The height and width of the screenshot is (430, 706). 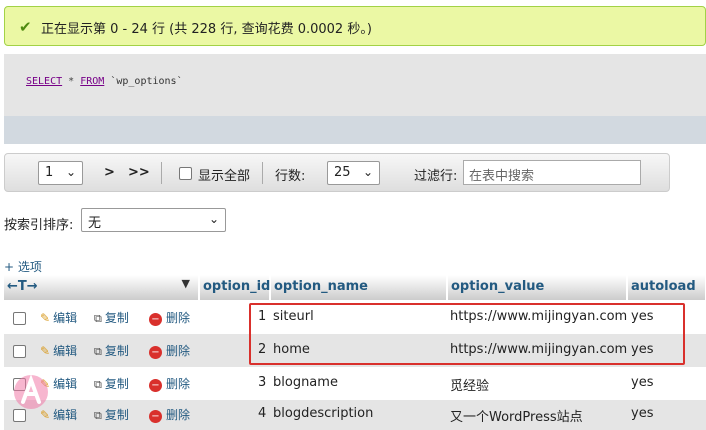 I want to click on header-option-value: option_value, so click(x=537, y=287).